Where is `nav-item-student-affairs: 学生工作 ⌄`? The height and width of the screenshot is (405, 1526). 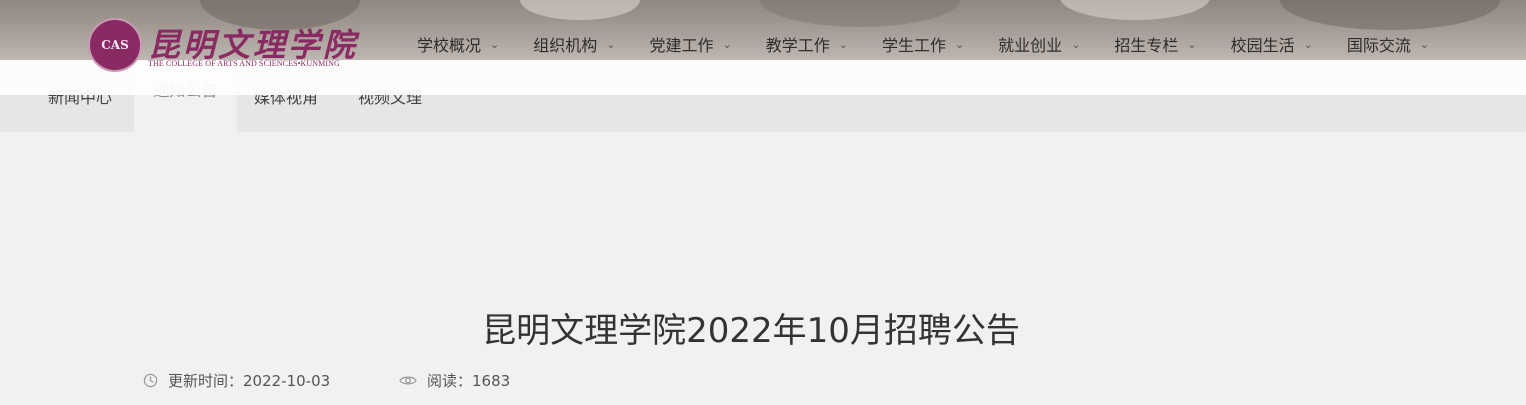
nav-item-student-affairs: 学生工作 ⌄ is located at coordinates (923, 44).